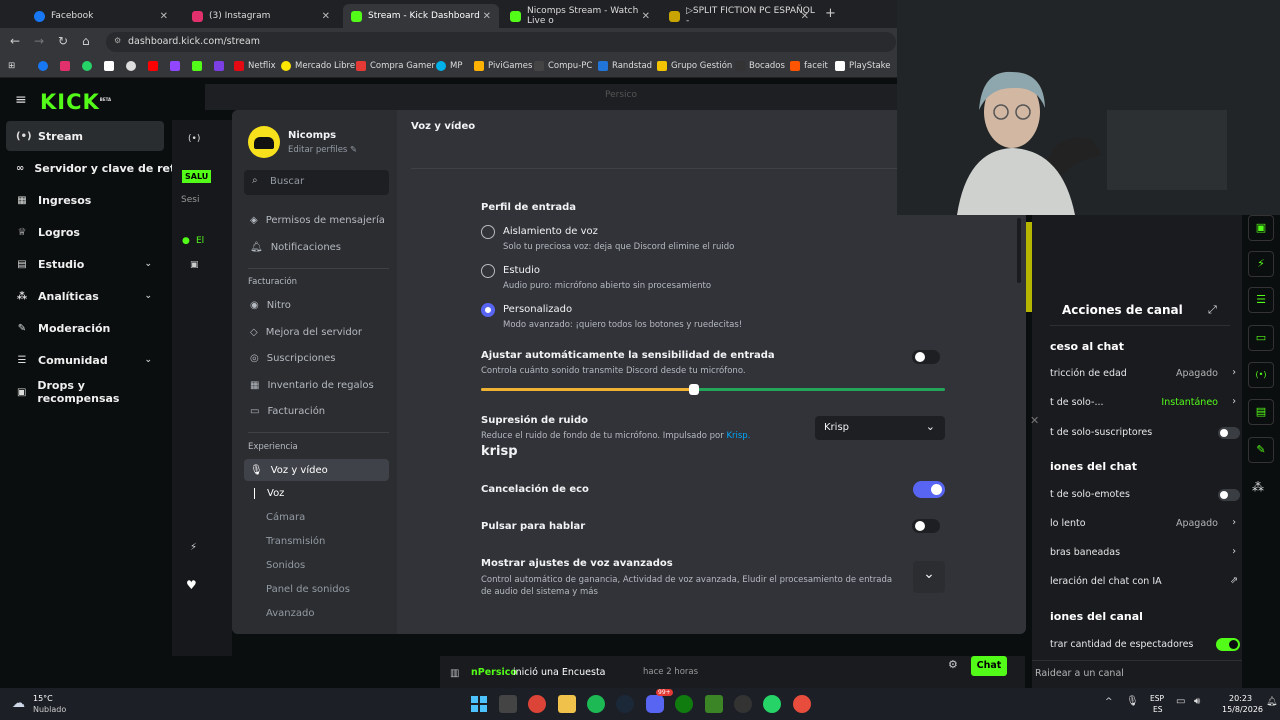 The width and height of the screenshot is (1280, 720). I want to click on krisp-link: Krisp., so click(738, 436).